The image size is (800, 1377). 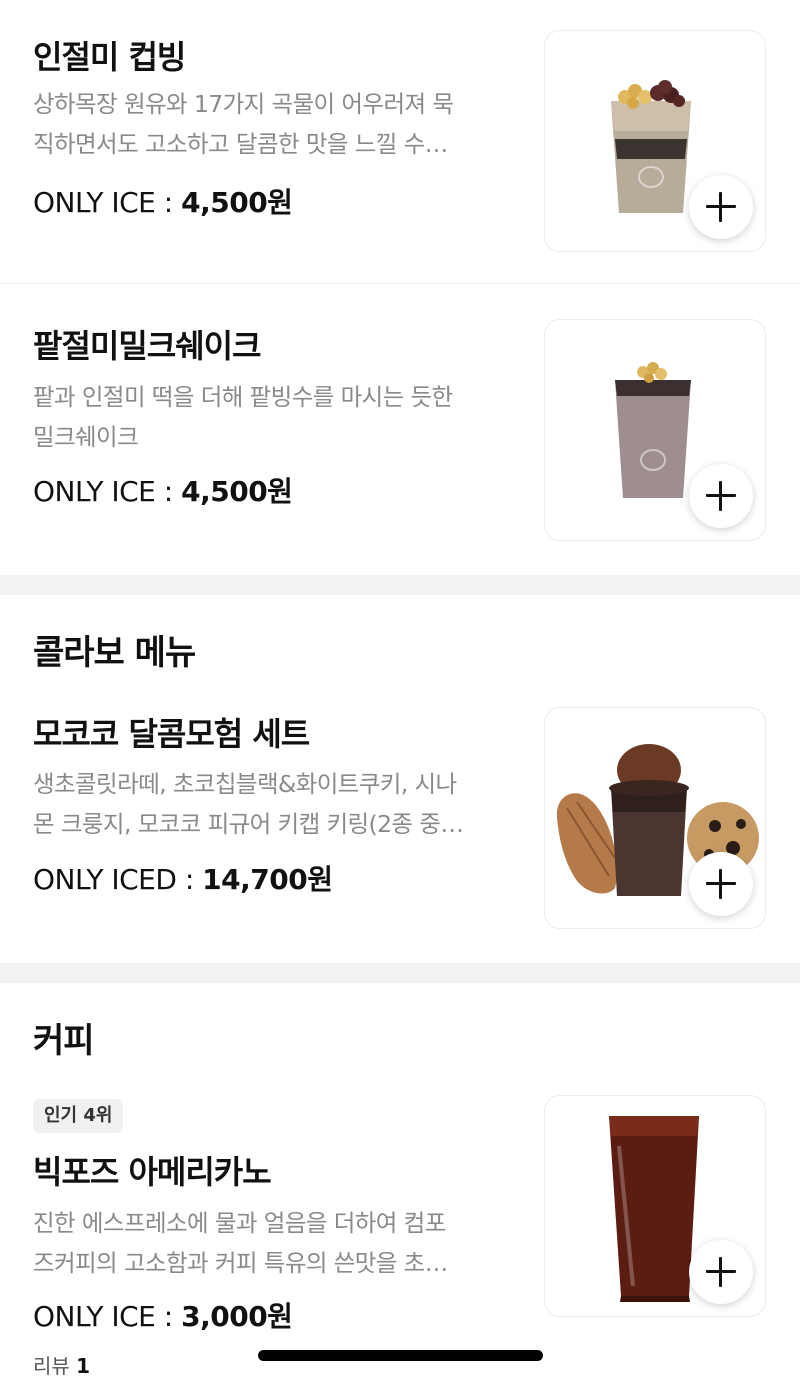 What do you see at coordinates (243, 417) in the screenshot?
I see `item-description: 팥과 인절미 떡을 더해 팥빙수를 마시는 듯한 밀크쉐이크` at bounding box center [243, 417].